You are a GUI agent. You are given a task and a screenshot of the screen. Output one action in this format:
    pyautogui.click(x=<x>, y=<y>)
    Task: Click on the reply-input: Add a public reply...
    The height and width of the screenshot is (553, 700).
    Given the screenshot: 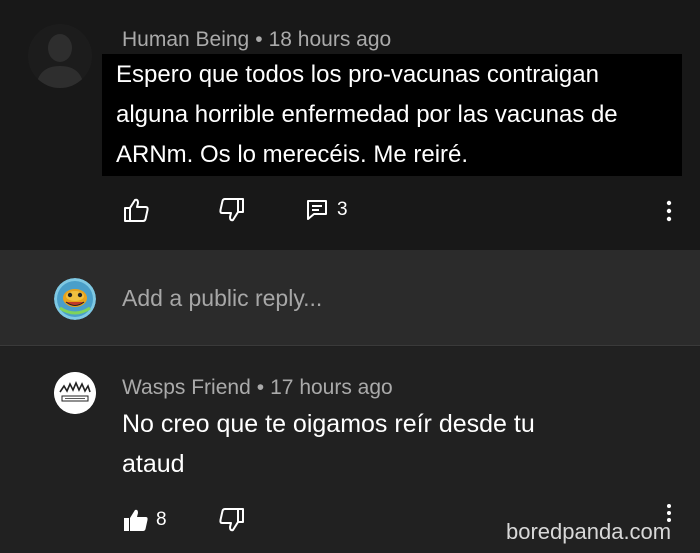 What is the action you would take?
    pyautogui.click(x=222, y=298)
    